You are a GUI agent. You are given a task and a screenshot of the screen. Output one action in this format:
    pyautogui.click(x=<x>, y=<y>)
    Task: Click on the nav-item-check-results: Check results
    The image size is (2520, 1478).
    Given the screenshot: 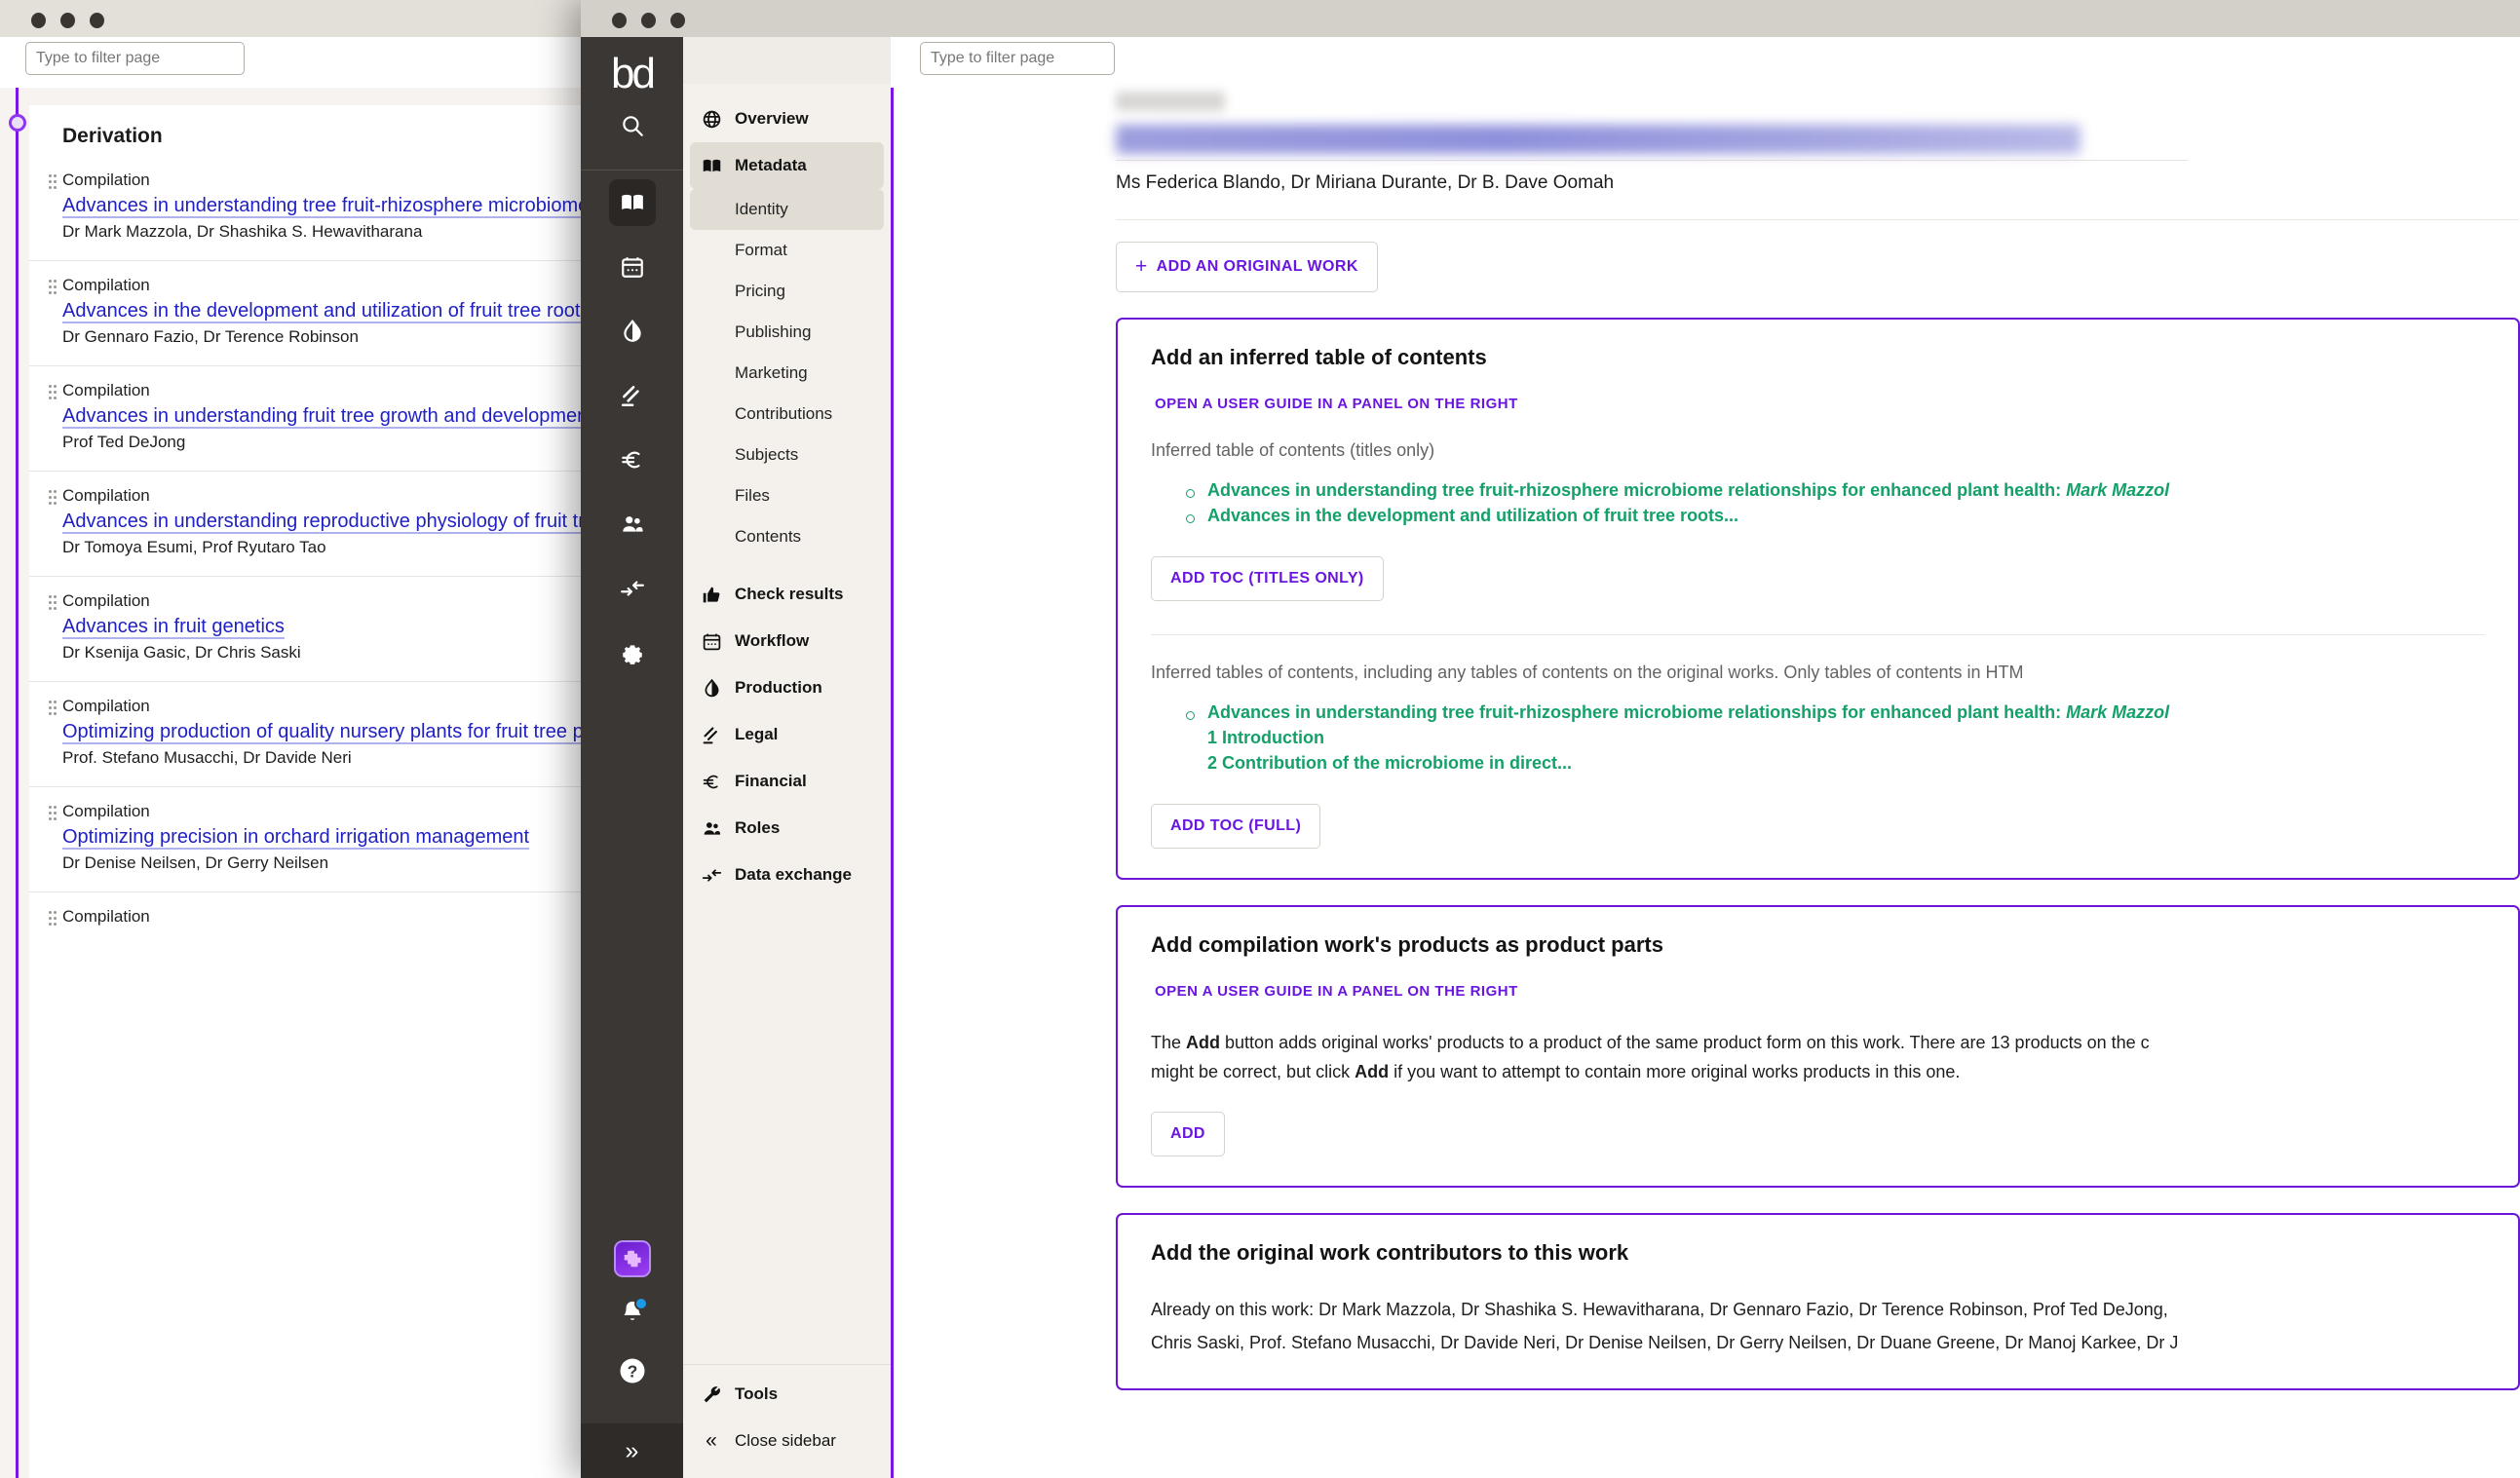 What is the action you would take?
    pyautogui.click(x=787, y=594)
    